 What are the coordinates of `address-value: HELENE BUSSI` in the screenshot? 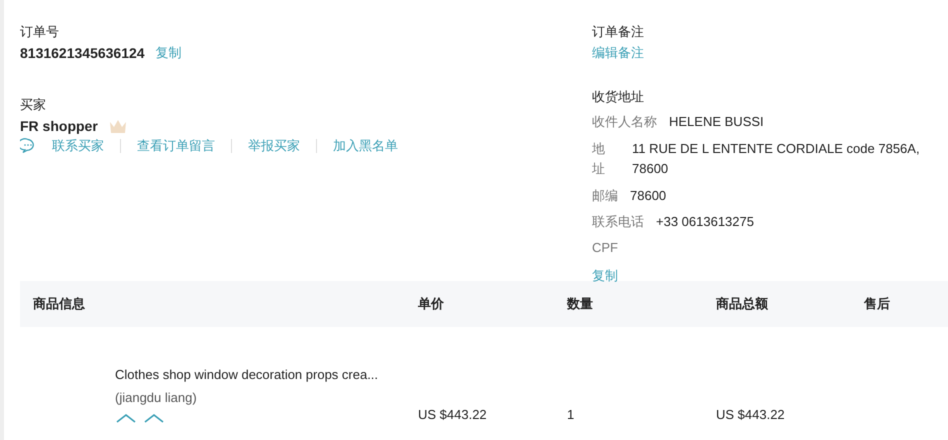 It's located at (716, 122).